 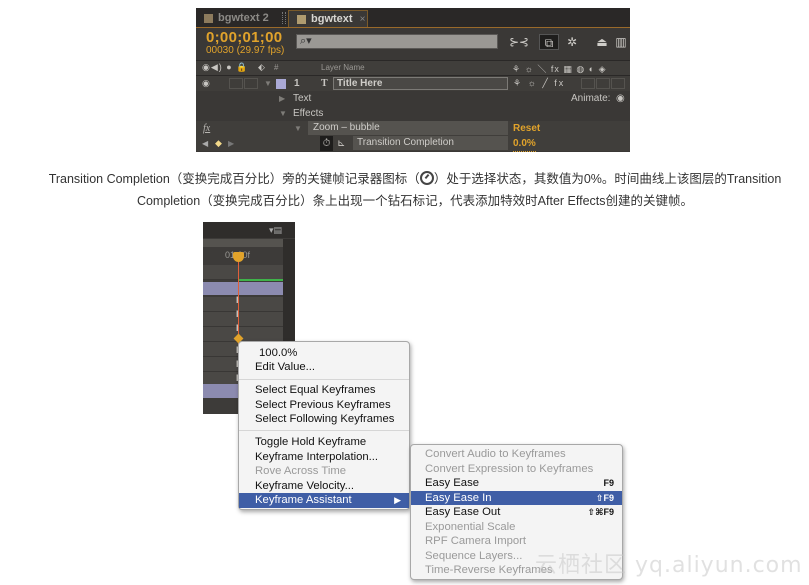 What do you see at coordinates (276, 67) in the screenshot?
I see `number-column-header: #` at bounding box center [276, 67].